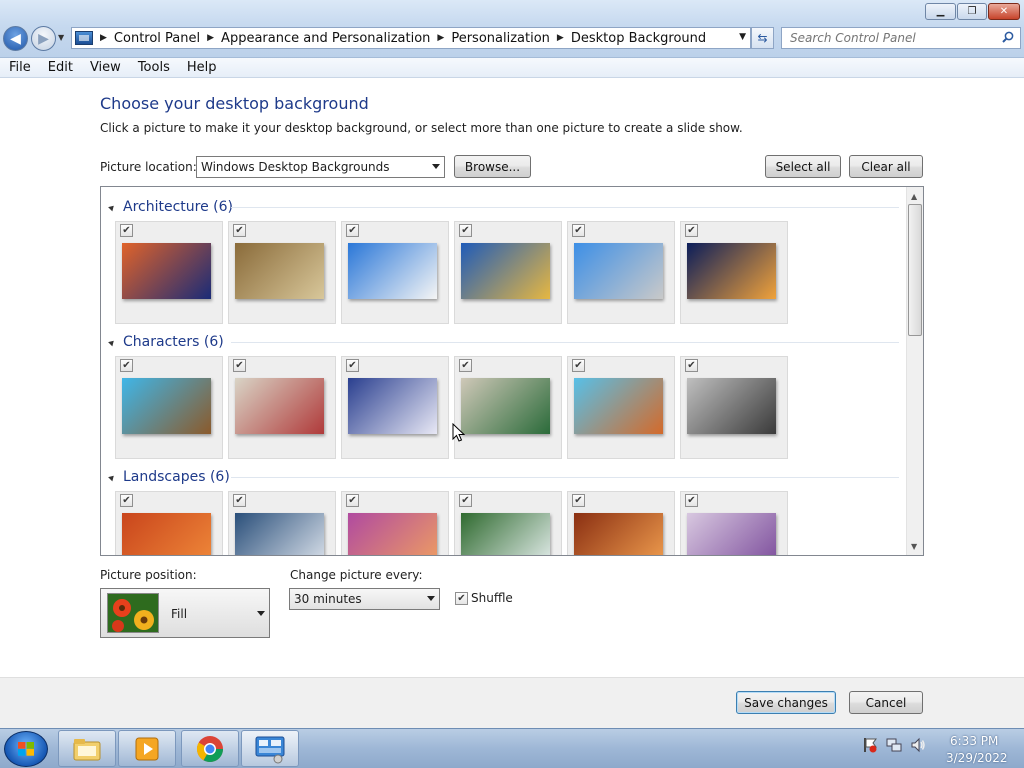 The width and height of the screenshot is (1024, 768). Describe the element at coordinates (105, 67) in the screenshot. I see `menu-view: View` at that location.